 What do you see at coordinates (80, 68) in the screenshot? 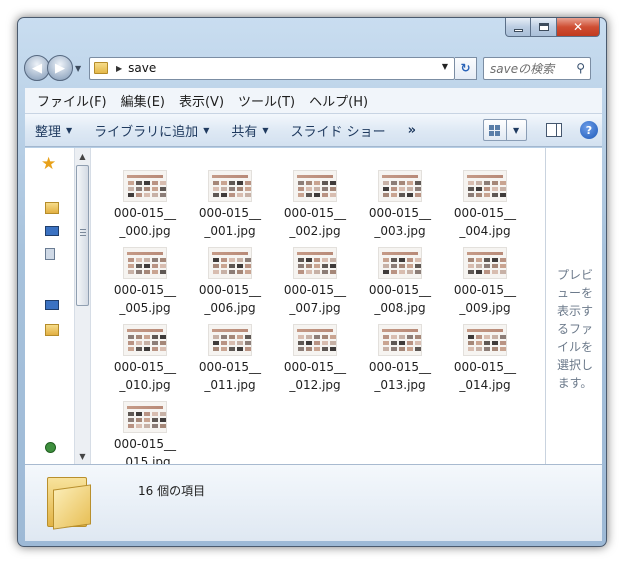
I see `recent-pages-dropdown: ▼` at bounding box center [80, 68].